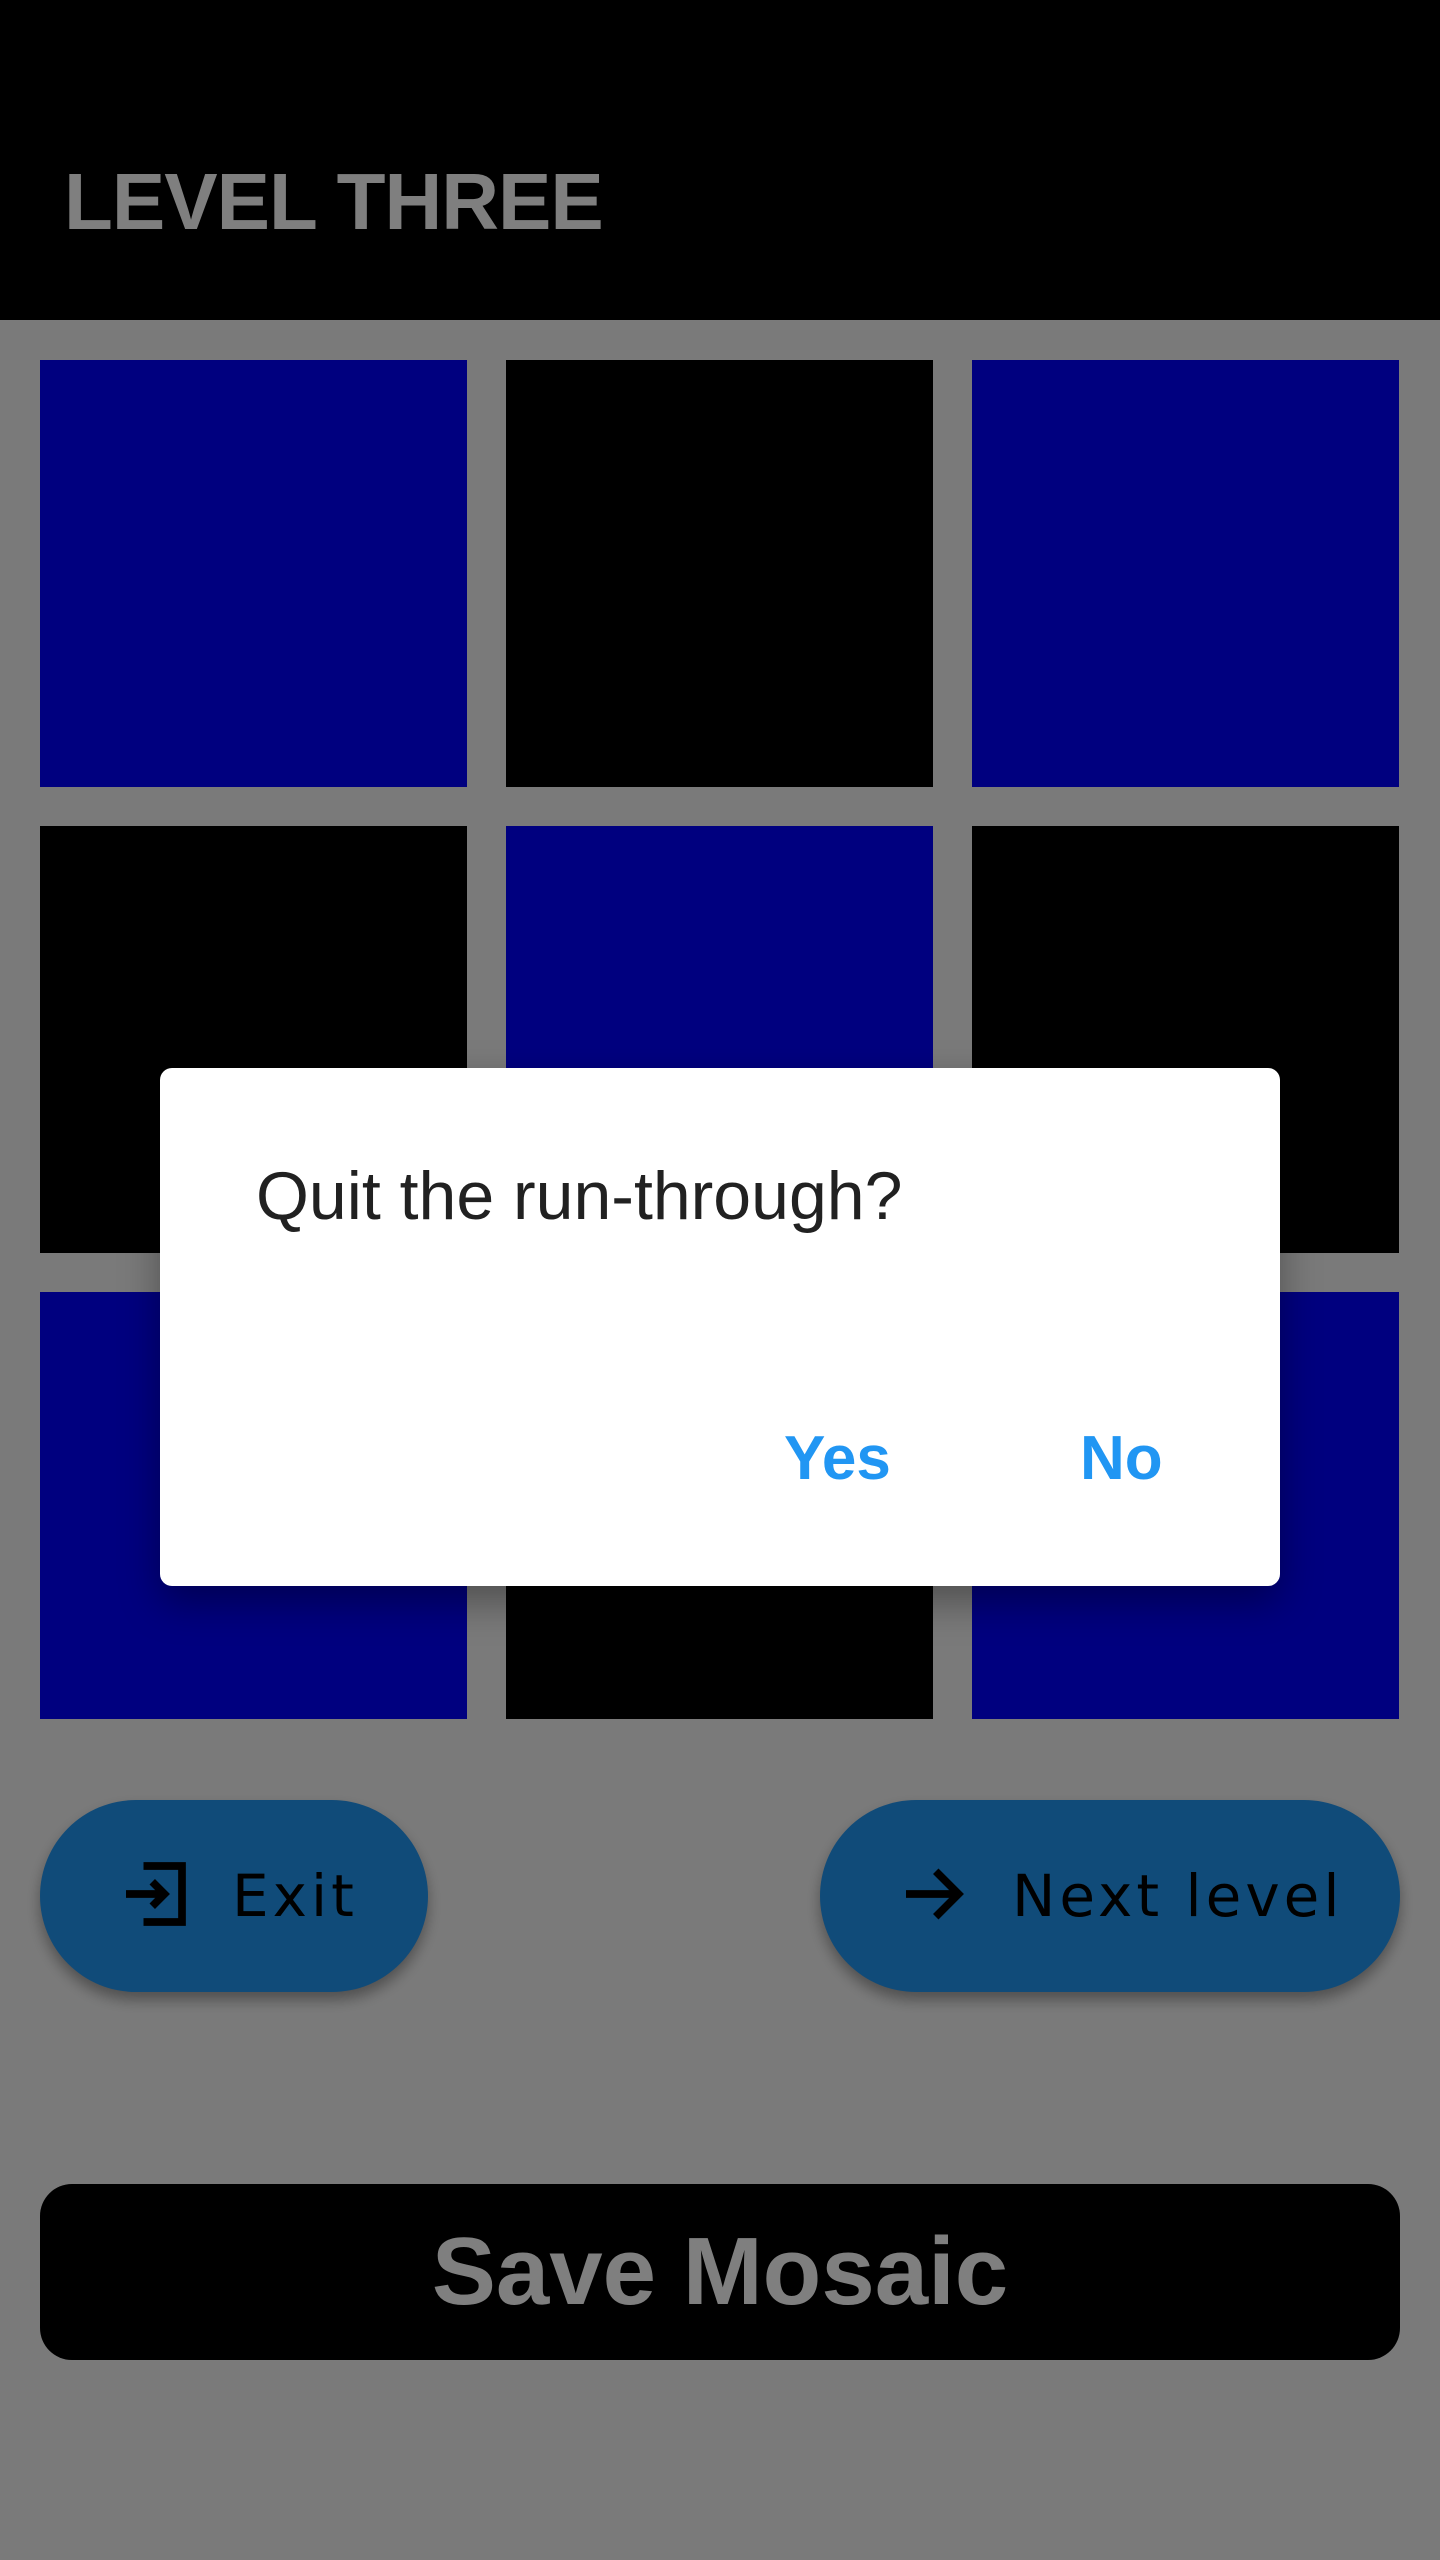  What do you see at coordinates (1121, 1459) in the screenshot?
I see `dialog-no-button: No` at bounding box center [1121, 1459].